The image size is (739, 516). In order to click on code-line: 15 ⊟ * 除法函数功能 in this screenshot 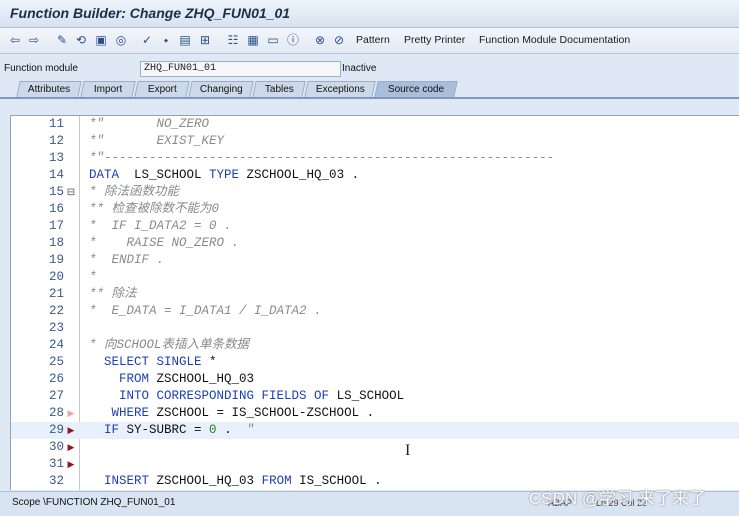, I will do `click(375, 192)`.